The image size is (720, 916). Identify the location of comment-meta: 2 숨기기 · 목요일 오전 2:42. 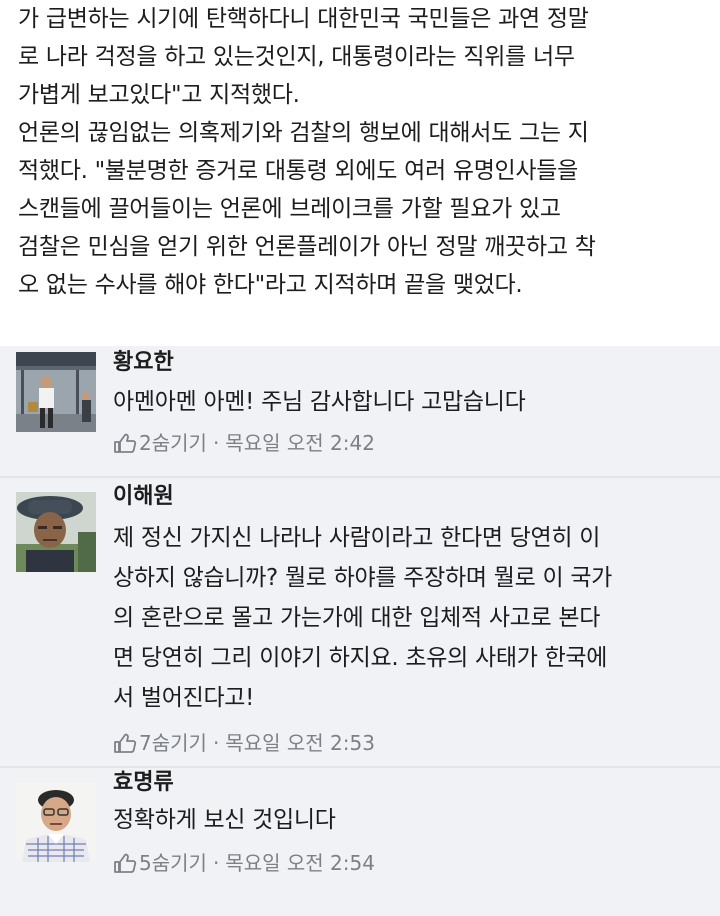
(411, 443).